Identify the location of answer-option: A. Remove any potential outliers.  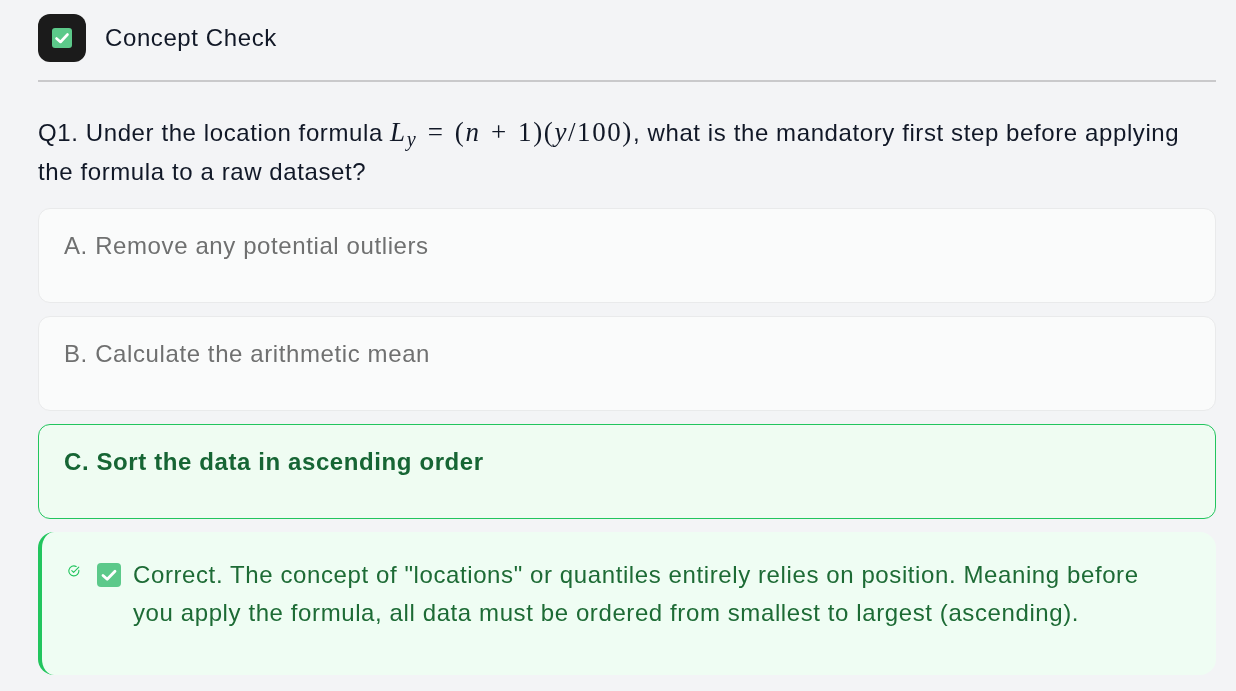
(627, 255).